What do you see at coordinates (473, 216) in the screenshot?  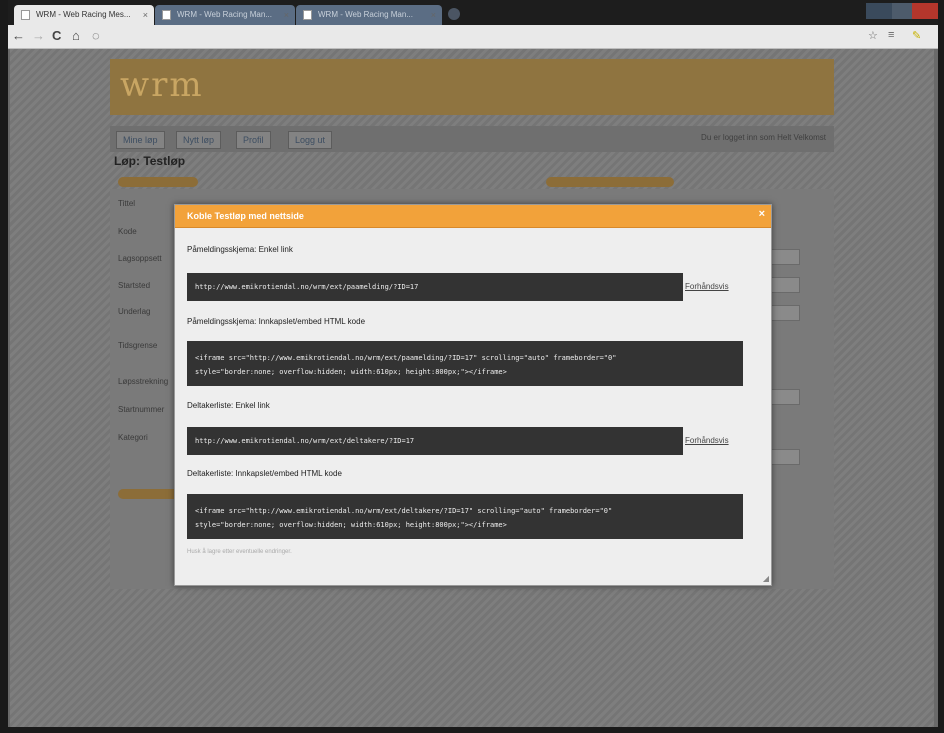 I see `dialog-header: Koble Testløp med nettsidе ×` at bounding box center [473, 216].